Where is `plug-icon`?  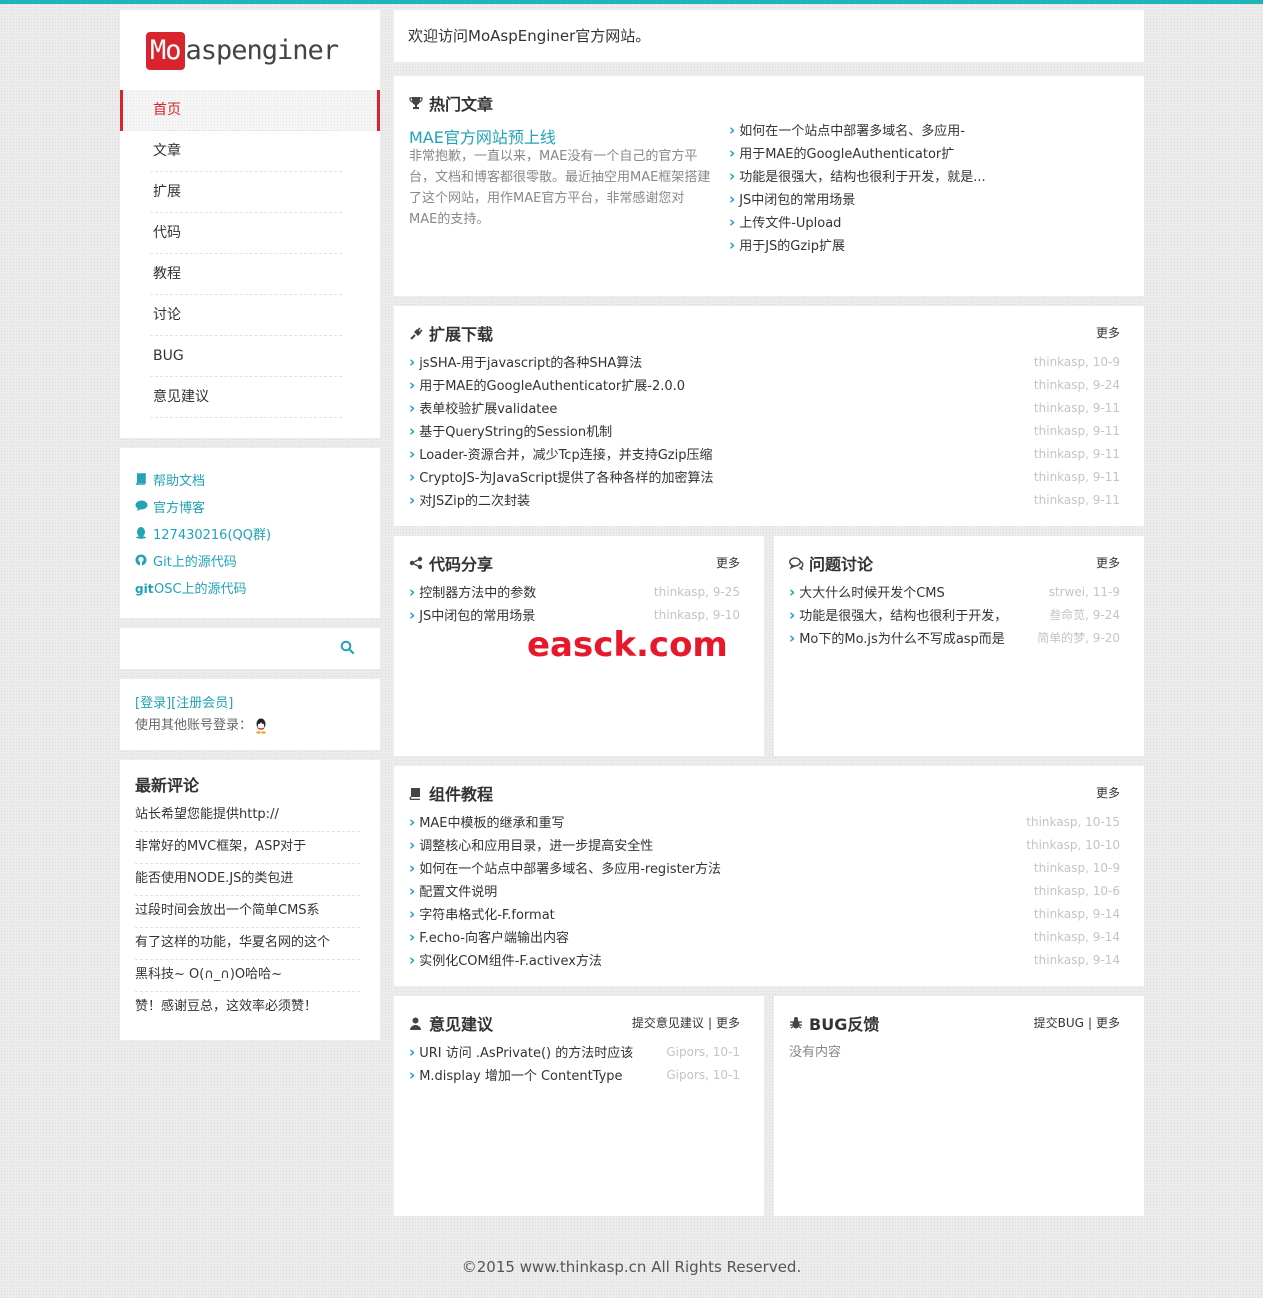
plug-icon is located at coordinates (419, 333).